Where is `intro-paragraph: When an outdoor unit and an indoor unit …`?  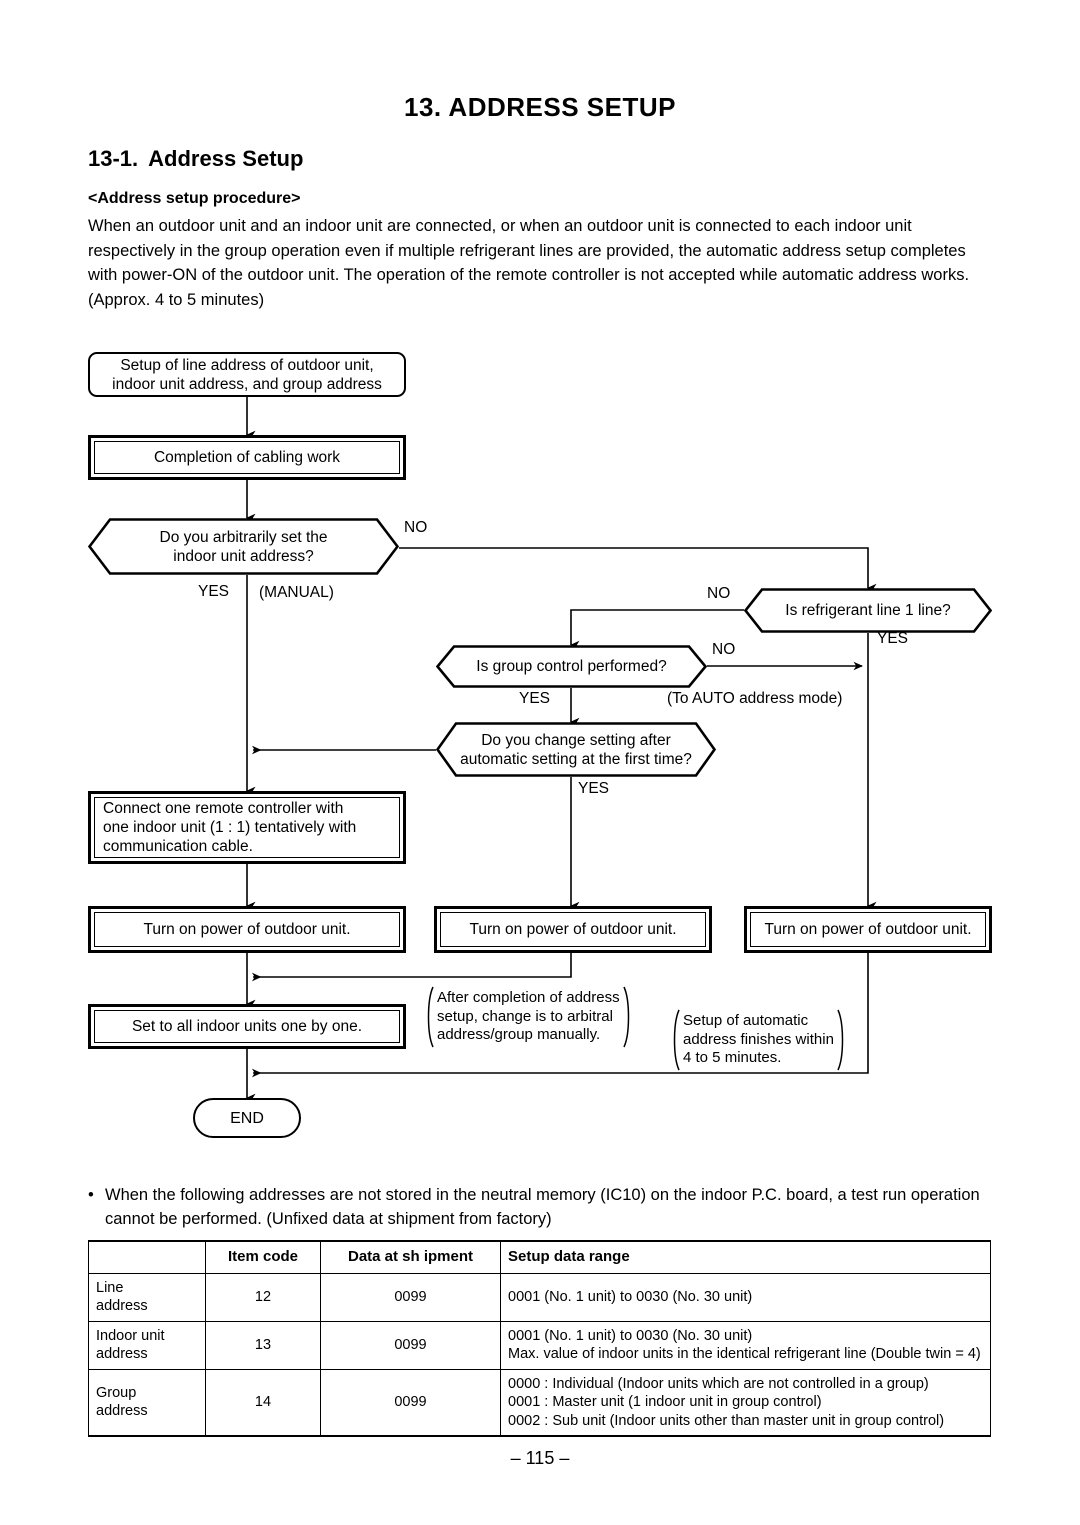
intro-paragraph: When an outdoor unit and an indoor unit … is located at coordinates (529, 263).